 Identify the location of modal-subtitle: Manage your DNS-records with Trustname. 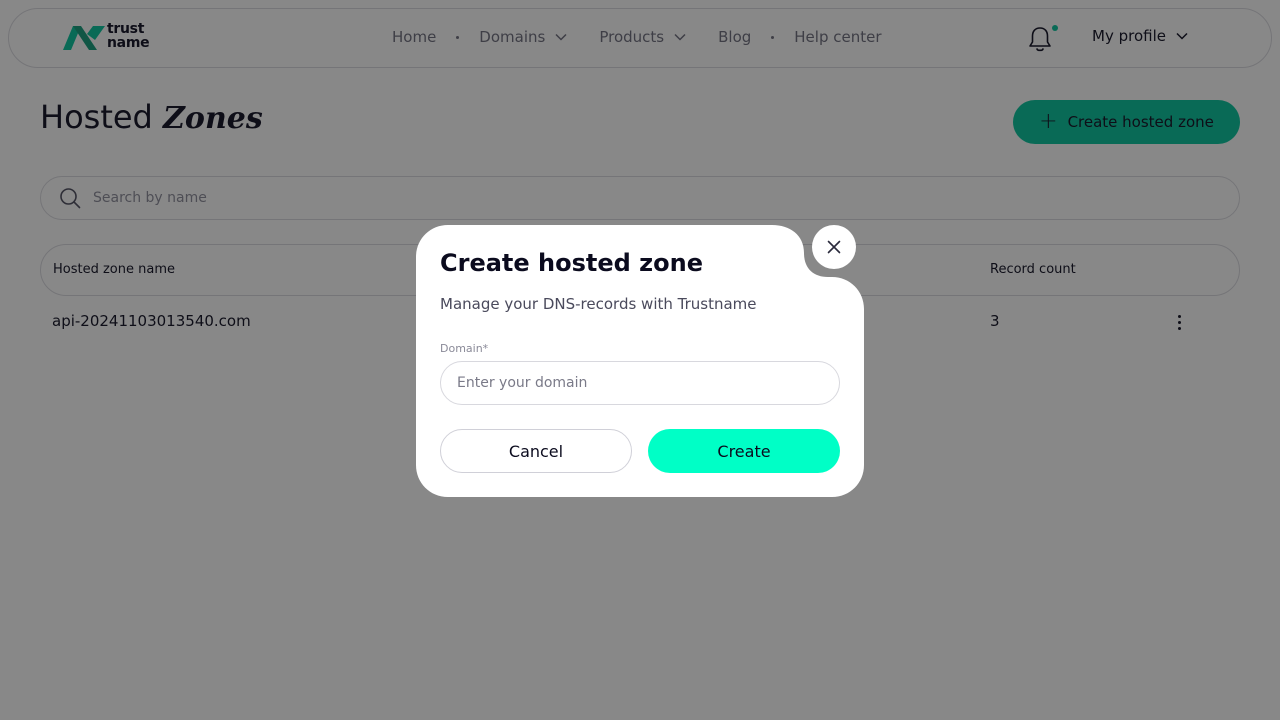
(598, 304).